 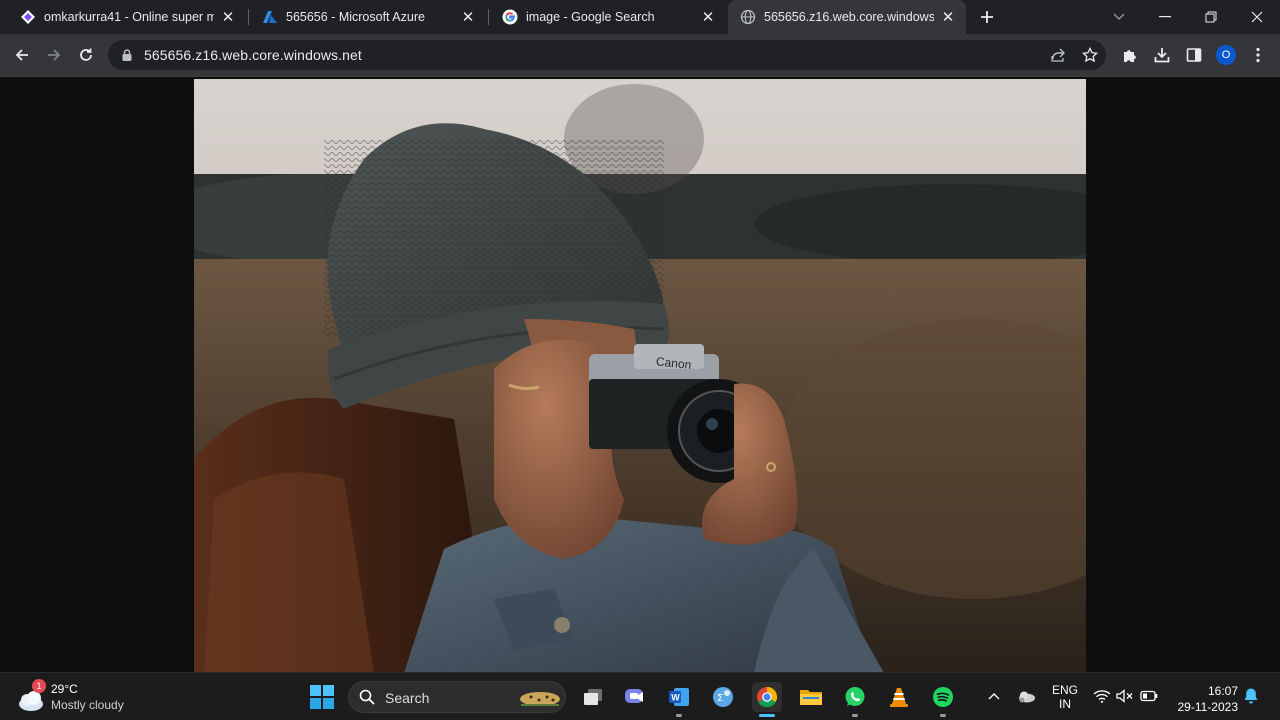 I want to click on tab-web-core-windows: 565656.z16.web.core.windows.ne ✕, so click(x=847, y=17).